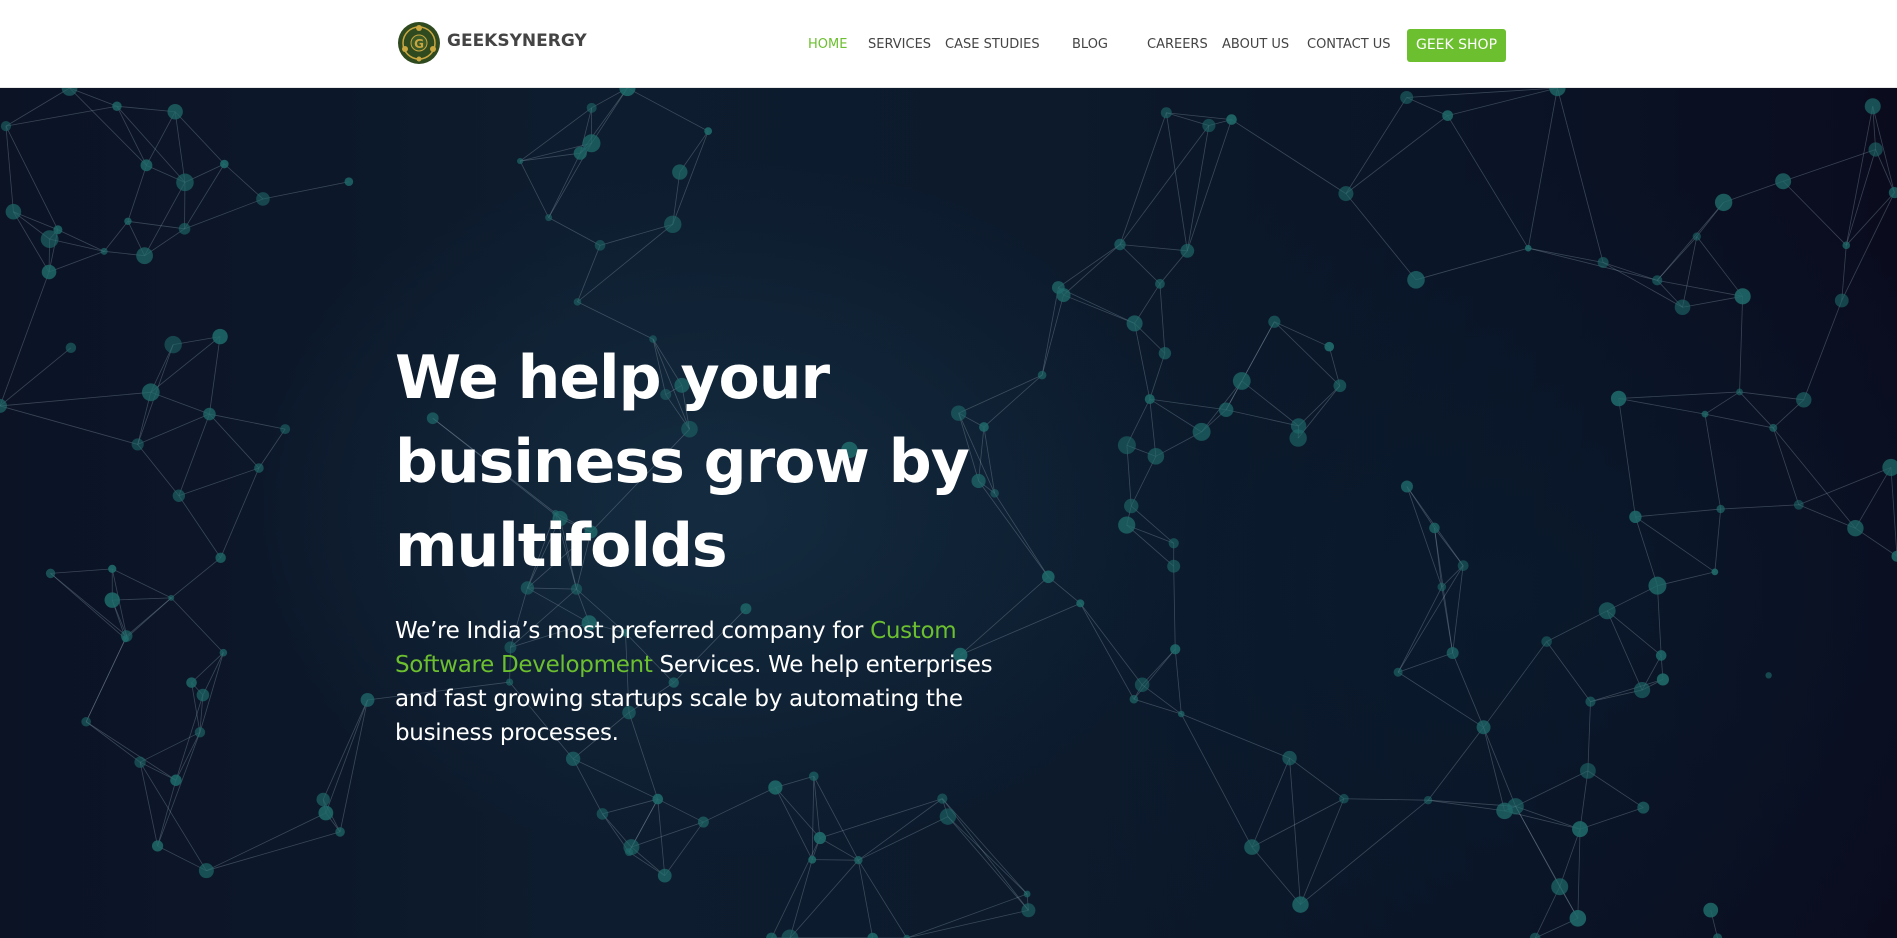 The height and width of the screenshot is (938, 1897). Describe the element at coordinates (1456, 45) in the screenshot. I see `geek-shop-button: GEEK SHOP` at that location.